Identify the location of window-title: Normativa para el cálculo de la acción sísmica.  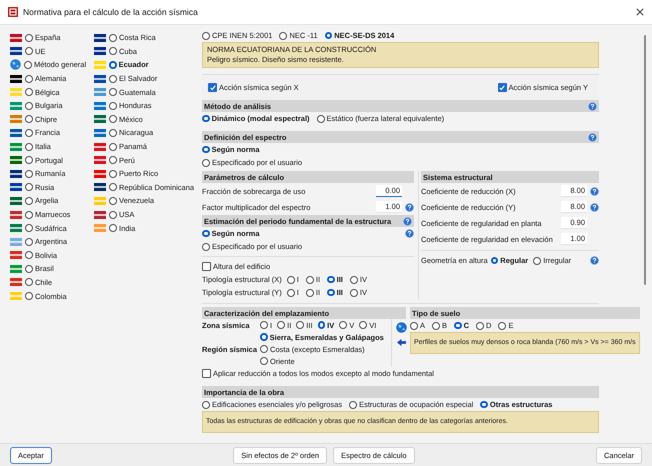
(110, 12).